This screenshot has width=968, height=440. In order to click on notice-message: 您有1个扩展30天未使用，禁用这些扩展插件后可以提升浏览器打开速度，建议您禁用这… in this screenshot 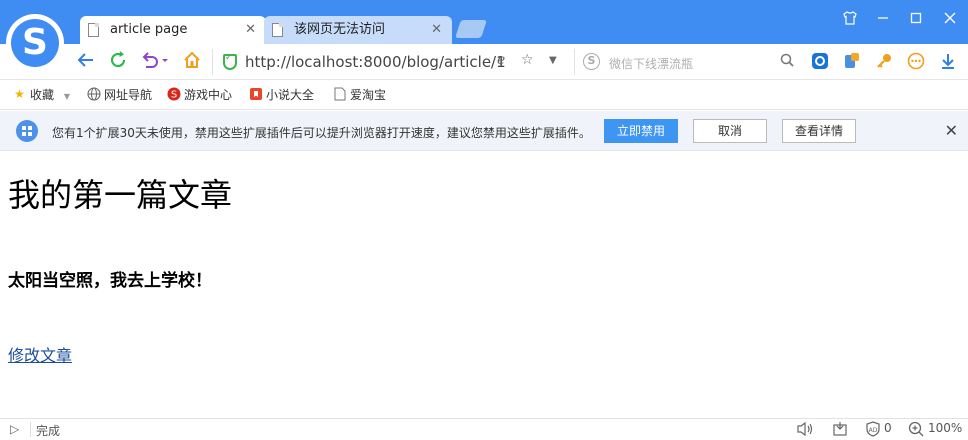, I will do `click(321, 133)`.